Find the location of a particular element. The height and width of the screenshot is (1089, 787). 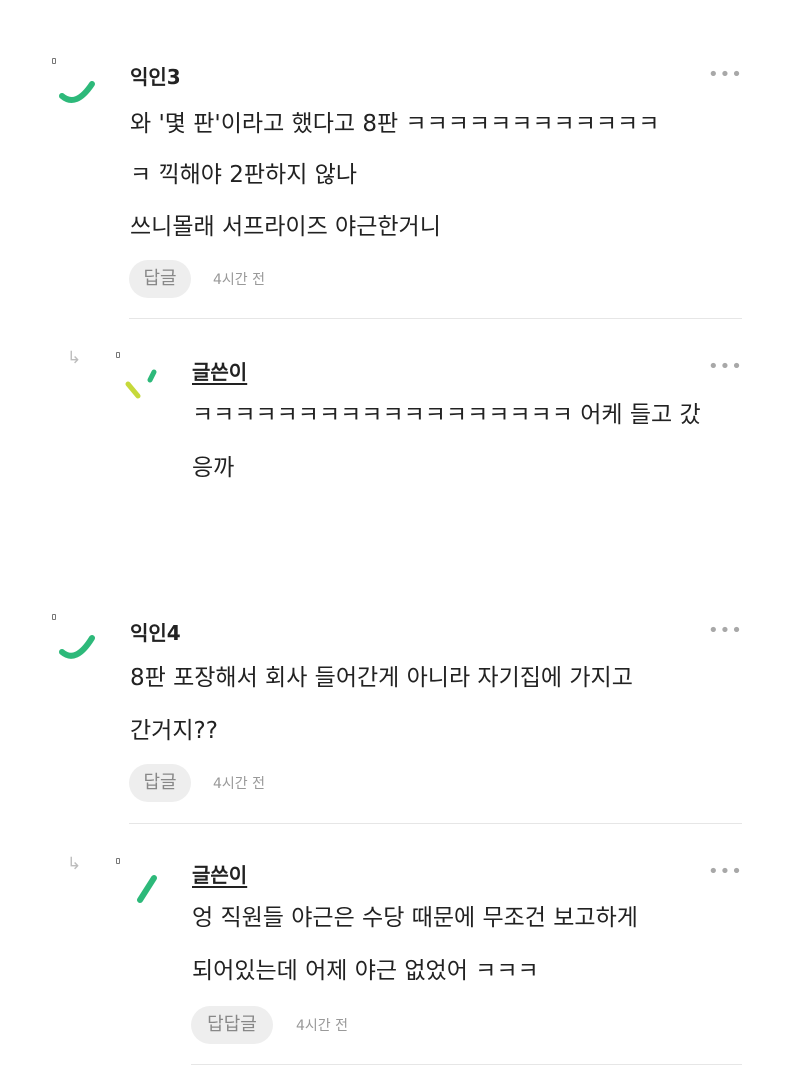

reply-text-line: 엉 직원들 야근은 수당 때문에 무조건 보고하게 is located at coordinates (415, 918).